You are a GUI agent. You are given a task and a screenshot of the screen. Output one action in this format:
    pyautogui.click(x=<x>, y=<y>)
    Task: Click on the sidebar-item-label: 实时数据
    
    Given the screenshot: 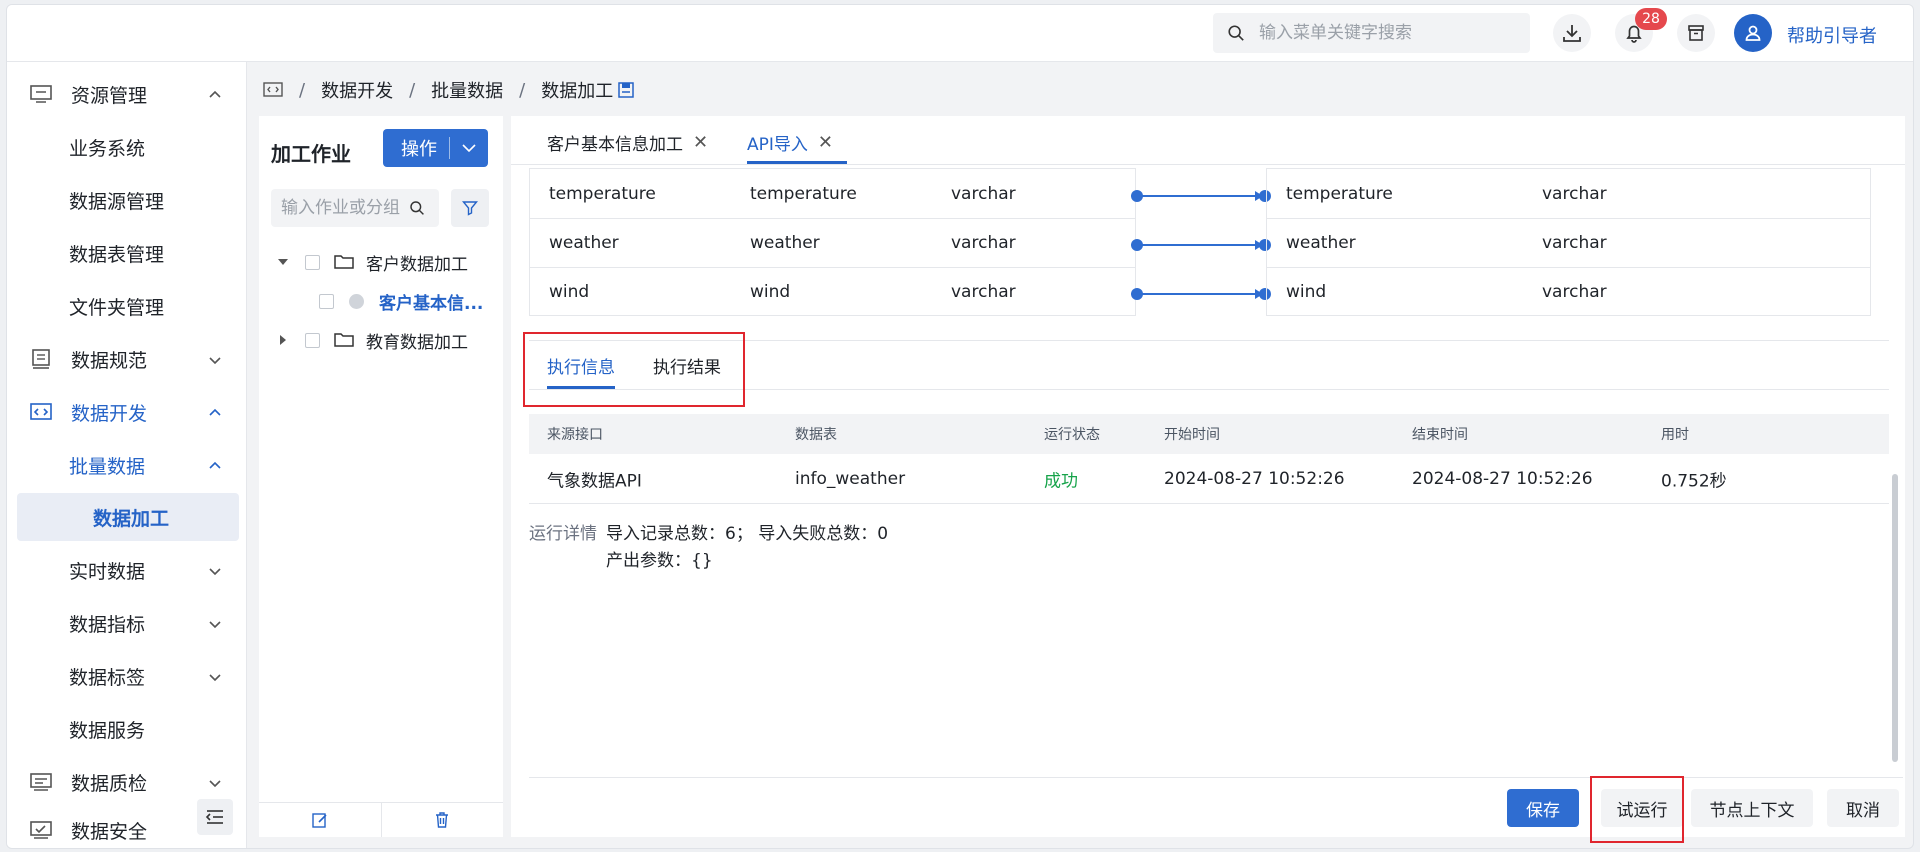 What is the action you would take?
    pyautogui.click(x=107, y=571)
    